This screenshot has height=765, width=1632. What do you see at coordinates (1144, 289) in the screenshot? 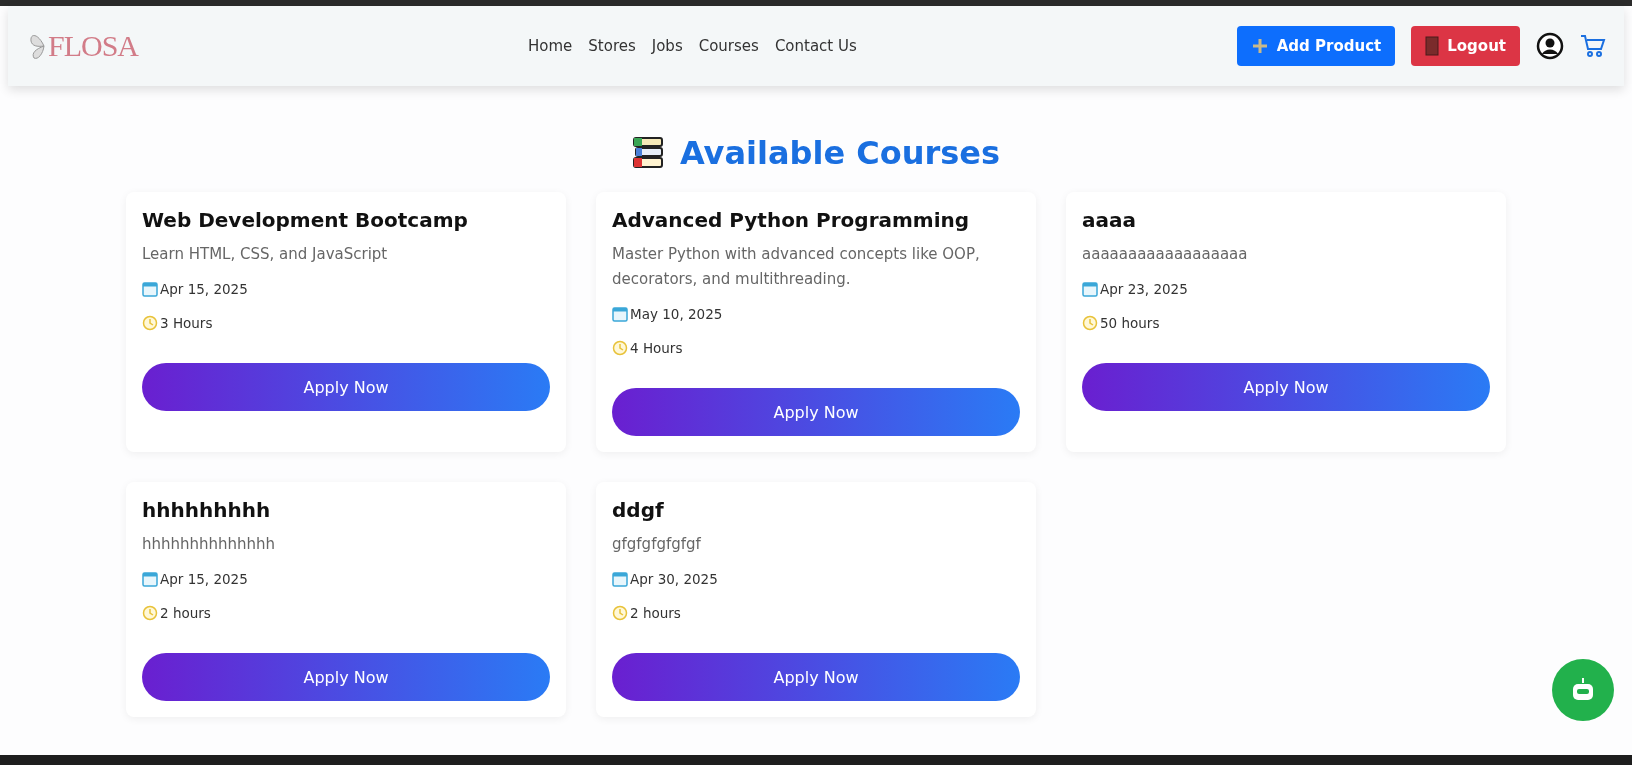
I see `course-date: Apr 23, 2025` at bounding box center [1144, 289].